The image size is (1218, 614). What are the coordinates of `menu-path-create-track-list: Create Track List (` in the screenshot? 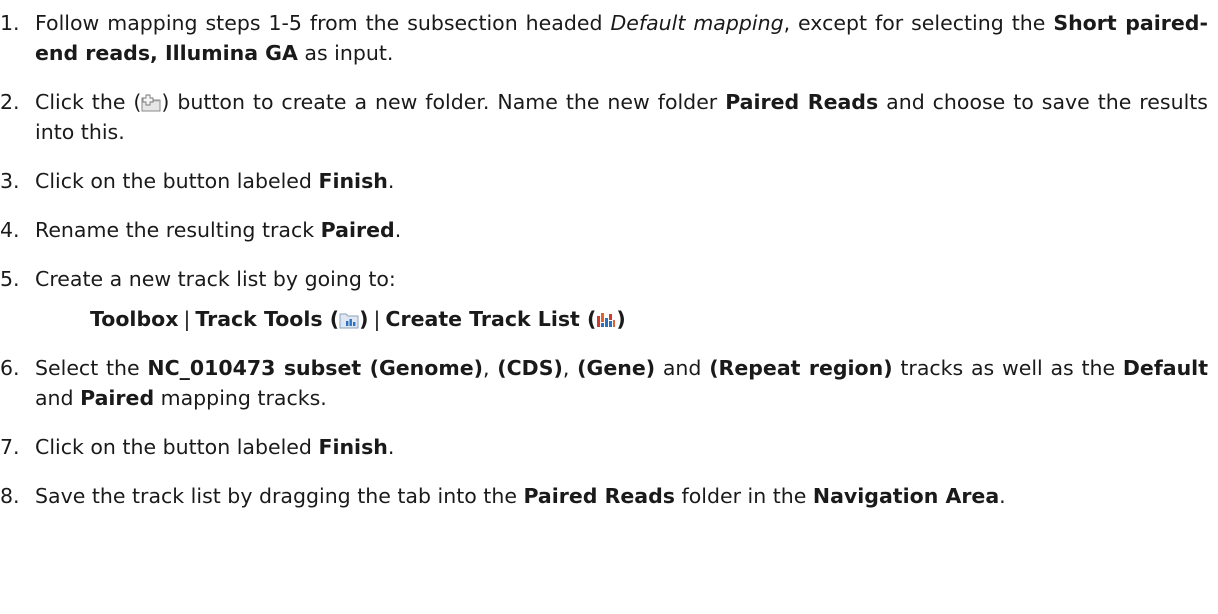 It's located at (491, 319).